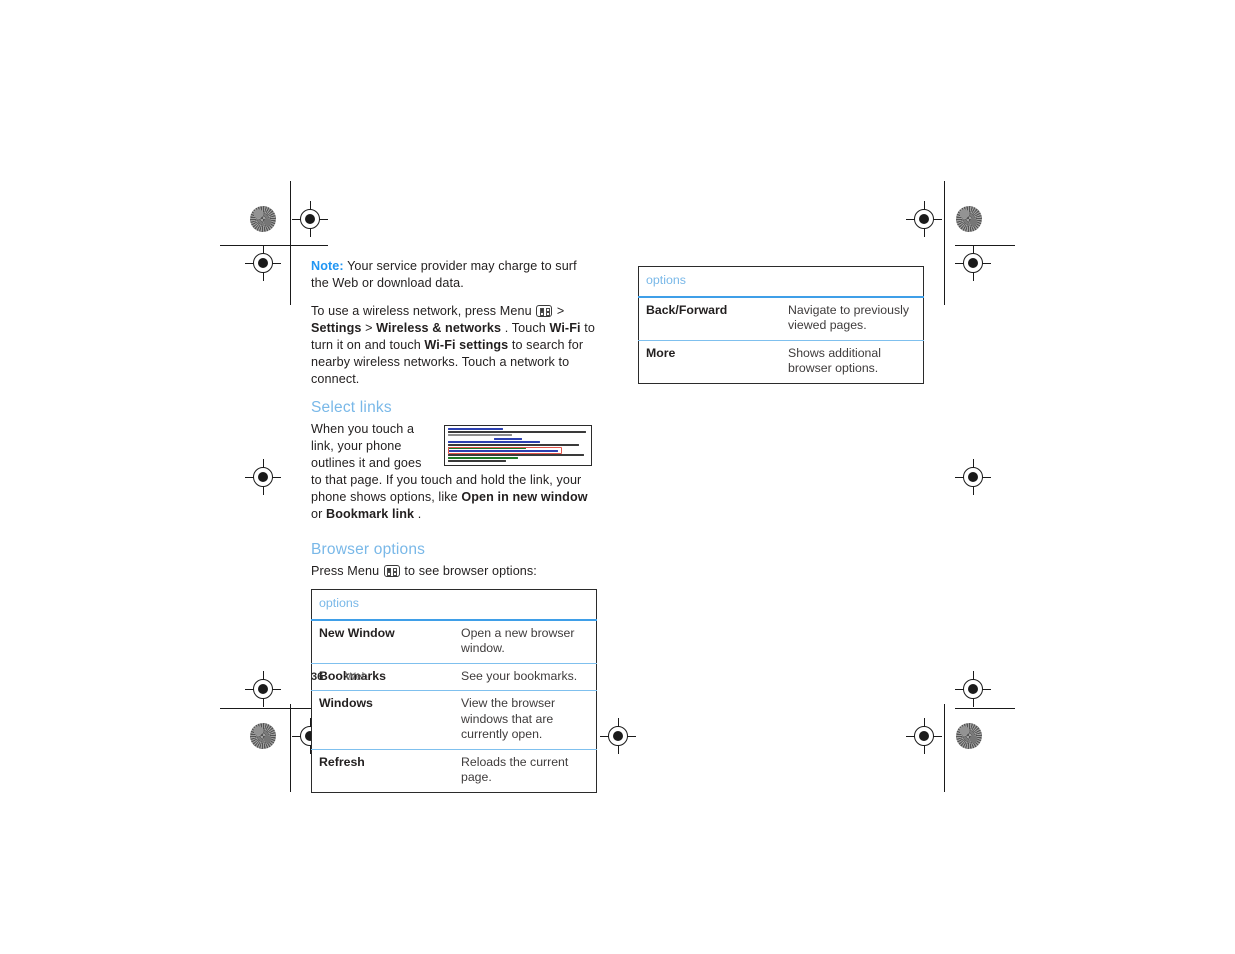 Image resolution: width=1235 pixels, height=954 pixels. I want to click on table-row: Refresh Reloads the current page., so click(454, 770).